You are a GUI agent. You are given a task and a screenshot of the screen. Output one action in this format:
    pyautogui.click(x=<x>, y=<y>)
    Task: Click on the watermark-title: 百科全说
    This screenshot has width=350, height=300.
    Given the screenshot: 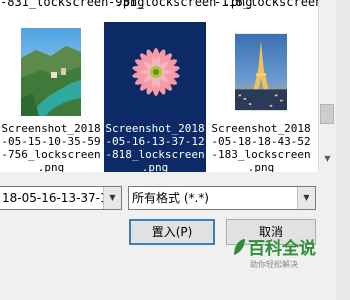 What is the action you would take?
    pyautogui.click(x=282, y=249)
    